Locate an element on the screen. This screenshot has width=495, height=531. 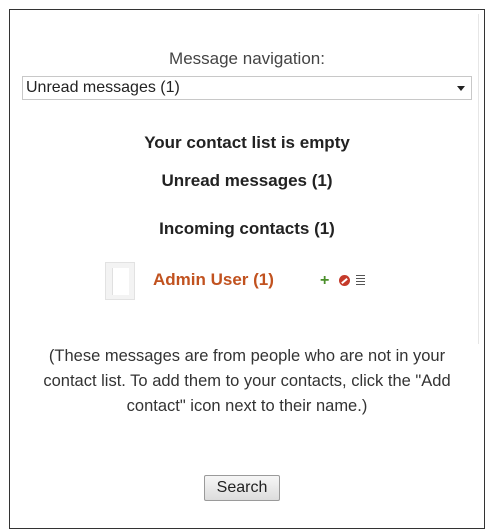
chevron-down-icon is located at coordinates (461, 88).